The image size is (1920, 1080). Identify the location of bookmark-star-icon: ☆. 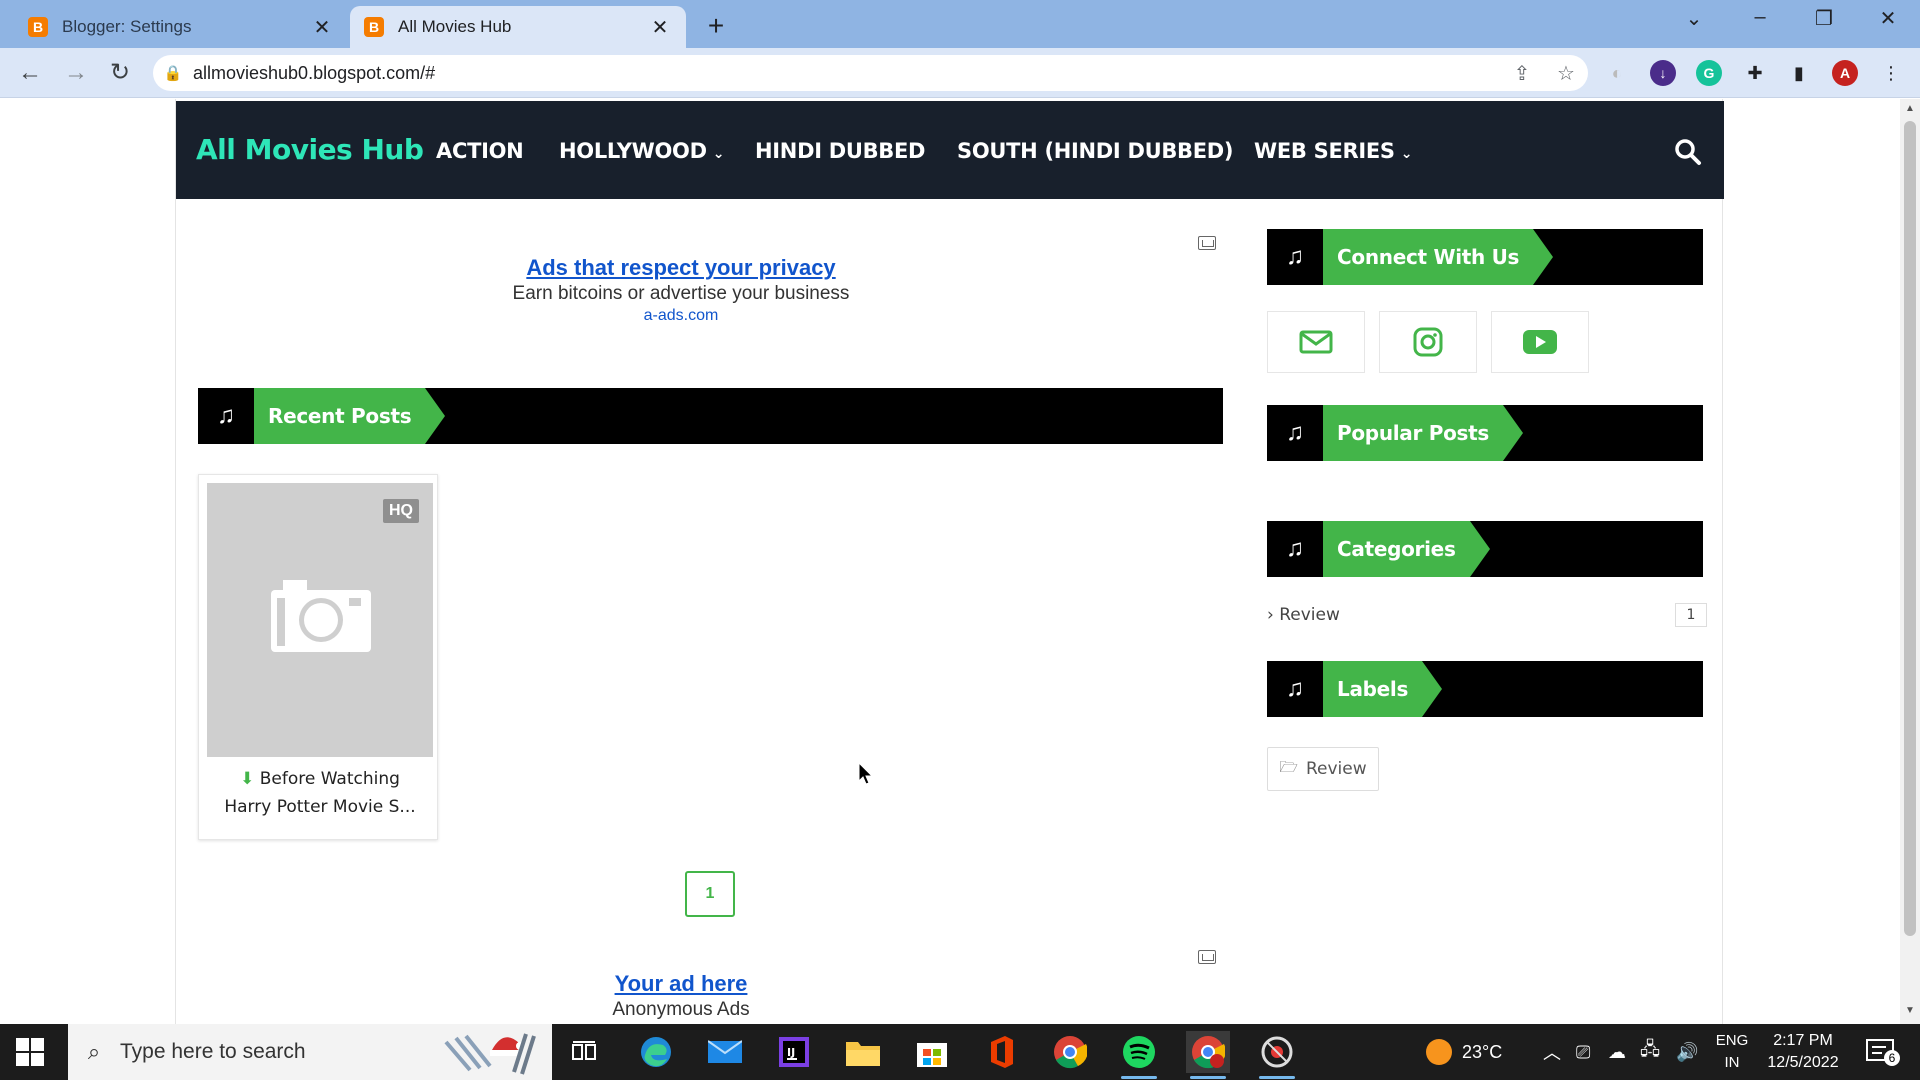
(1566, 73).